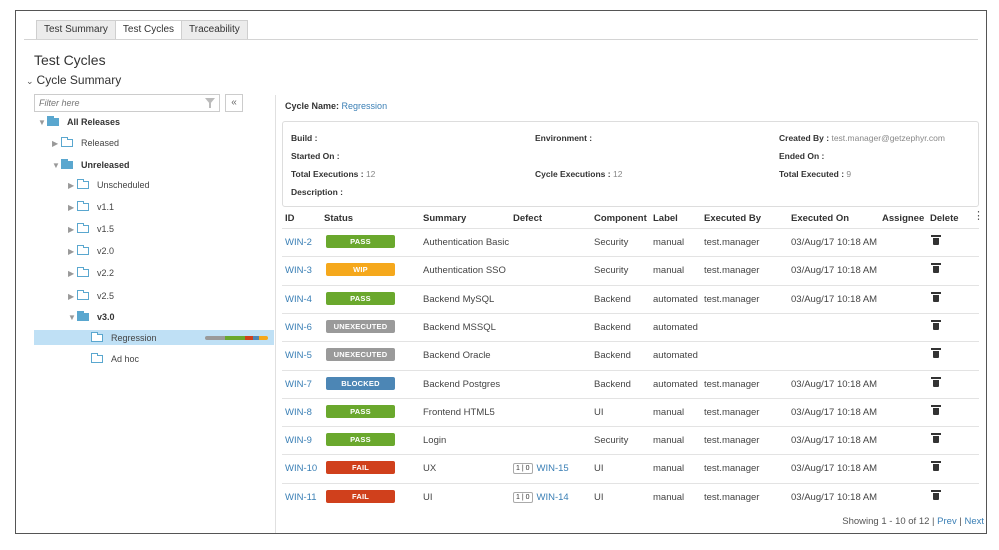 The image size is (999, 550). Describe the element at coordinates (91, 207) in the screenshot. I see `tree-node-v1-1: ▶ v1.1` at that location.